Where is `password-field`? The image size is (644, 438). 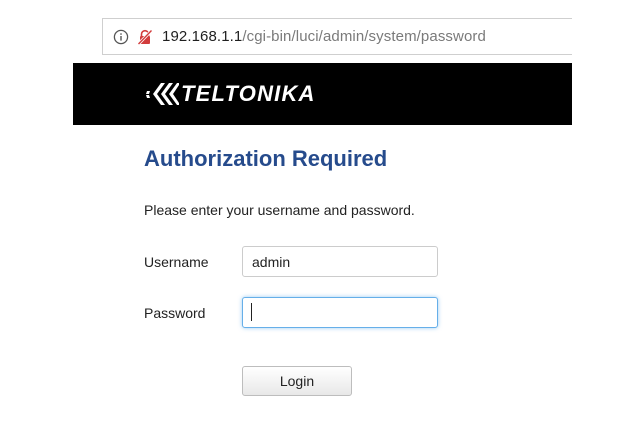 password-field is located at coordinates (340, 312).